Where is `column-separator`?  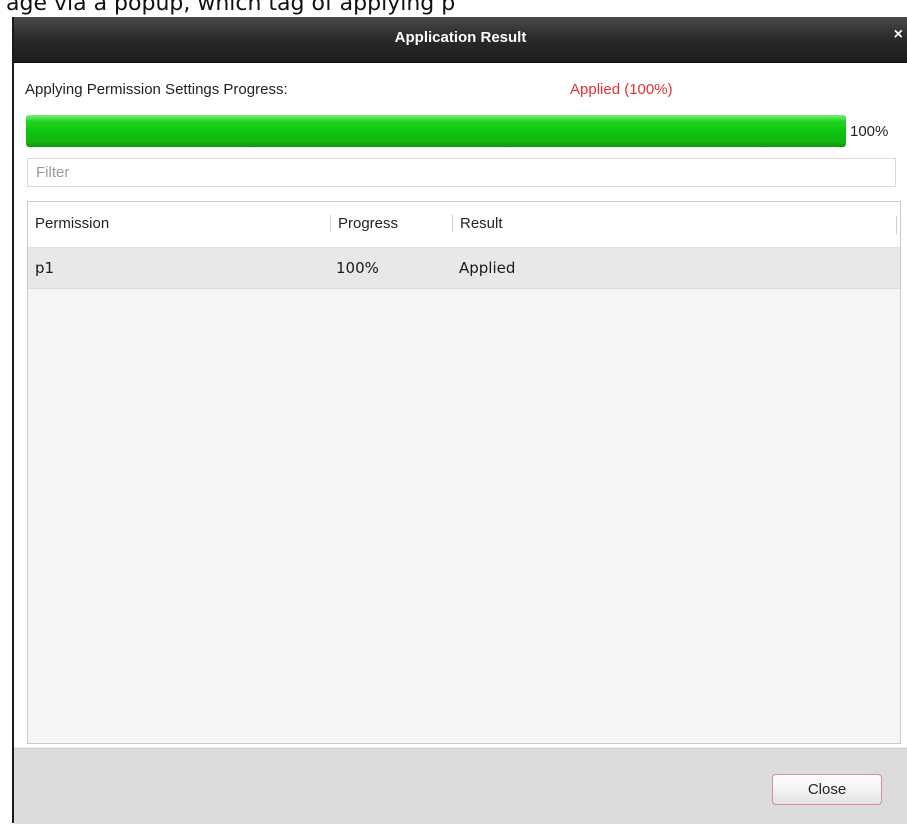 column-separator is located at coordinates (896, 225).